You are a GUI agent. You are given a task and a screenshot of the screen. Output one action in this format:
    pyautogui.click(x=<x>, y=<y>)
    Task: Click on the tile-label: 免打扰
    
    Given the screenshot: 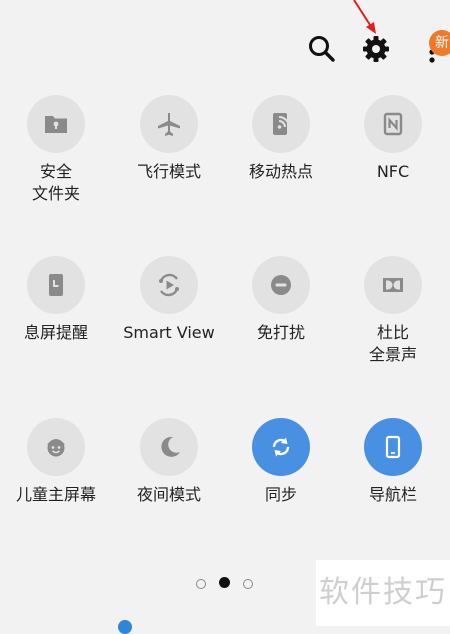 What is the action you would take?
    pyautogui.click(x=280, y=332)
    